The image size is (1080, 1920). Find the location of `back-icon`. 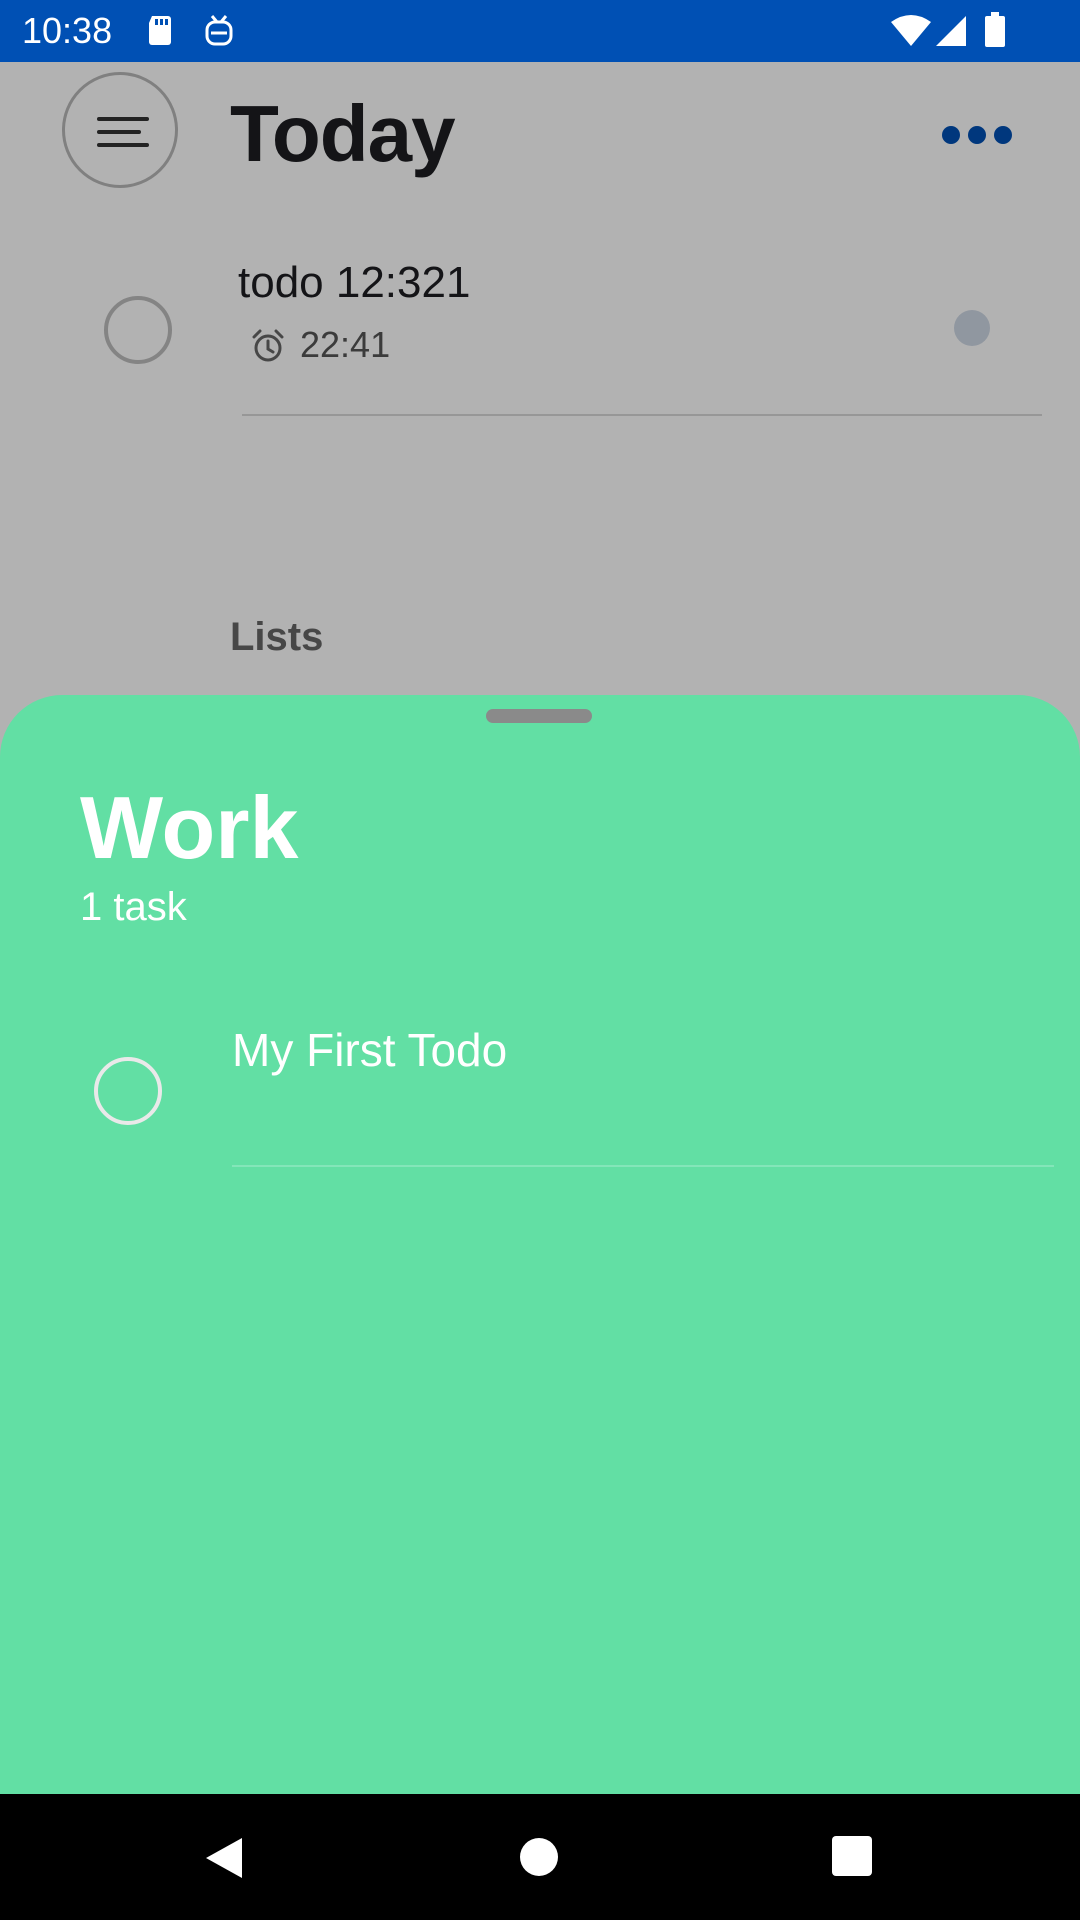

back-icon is located at coordinates (224, 1860).